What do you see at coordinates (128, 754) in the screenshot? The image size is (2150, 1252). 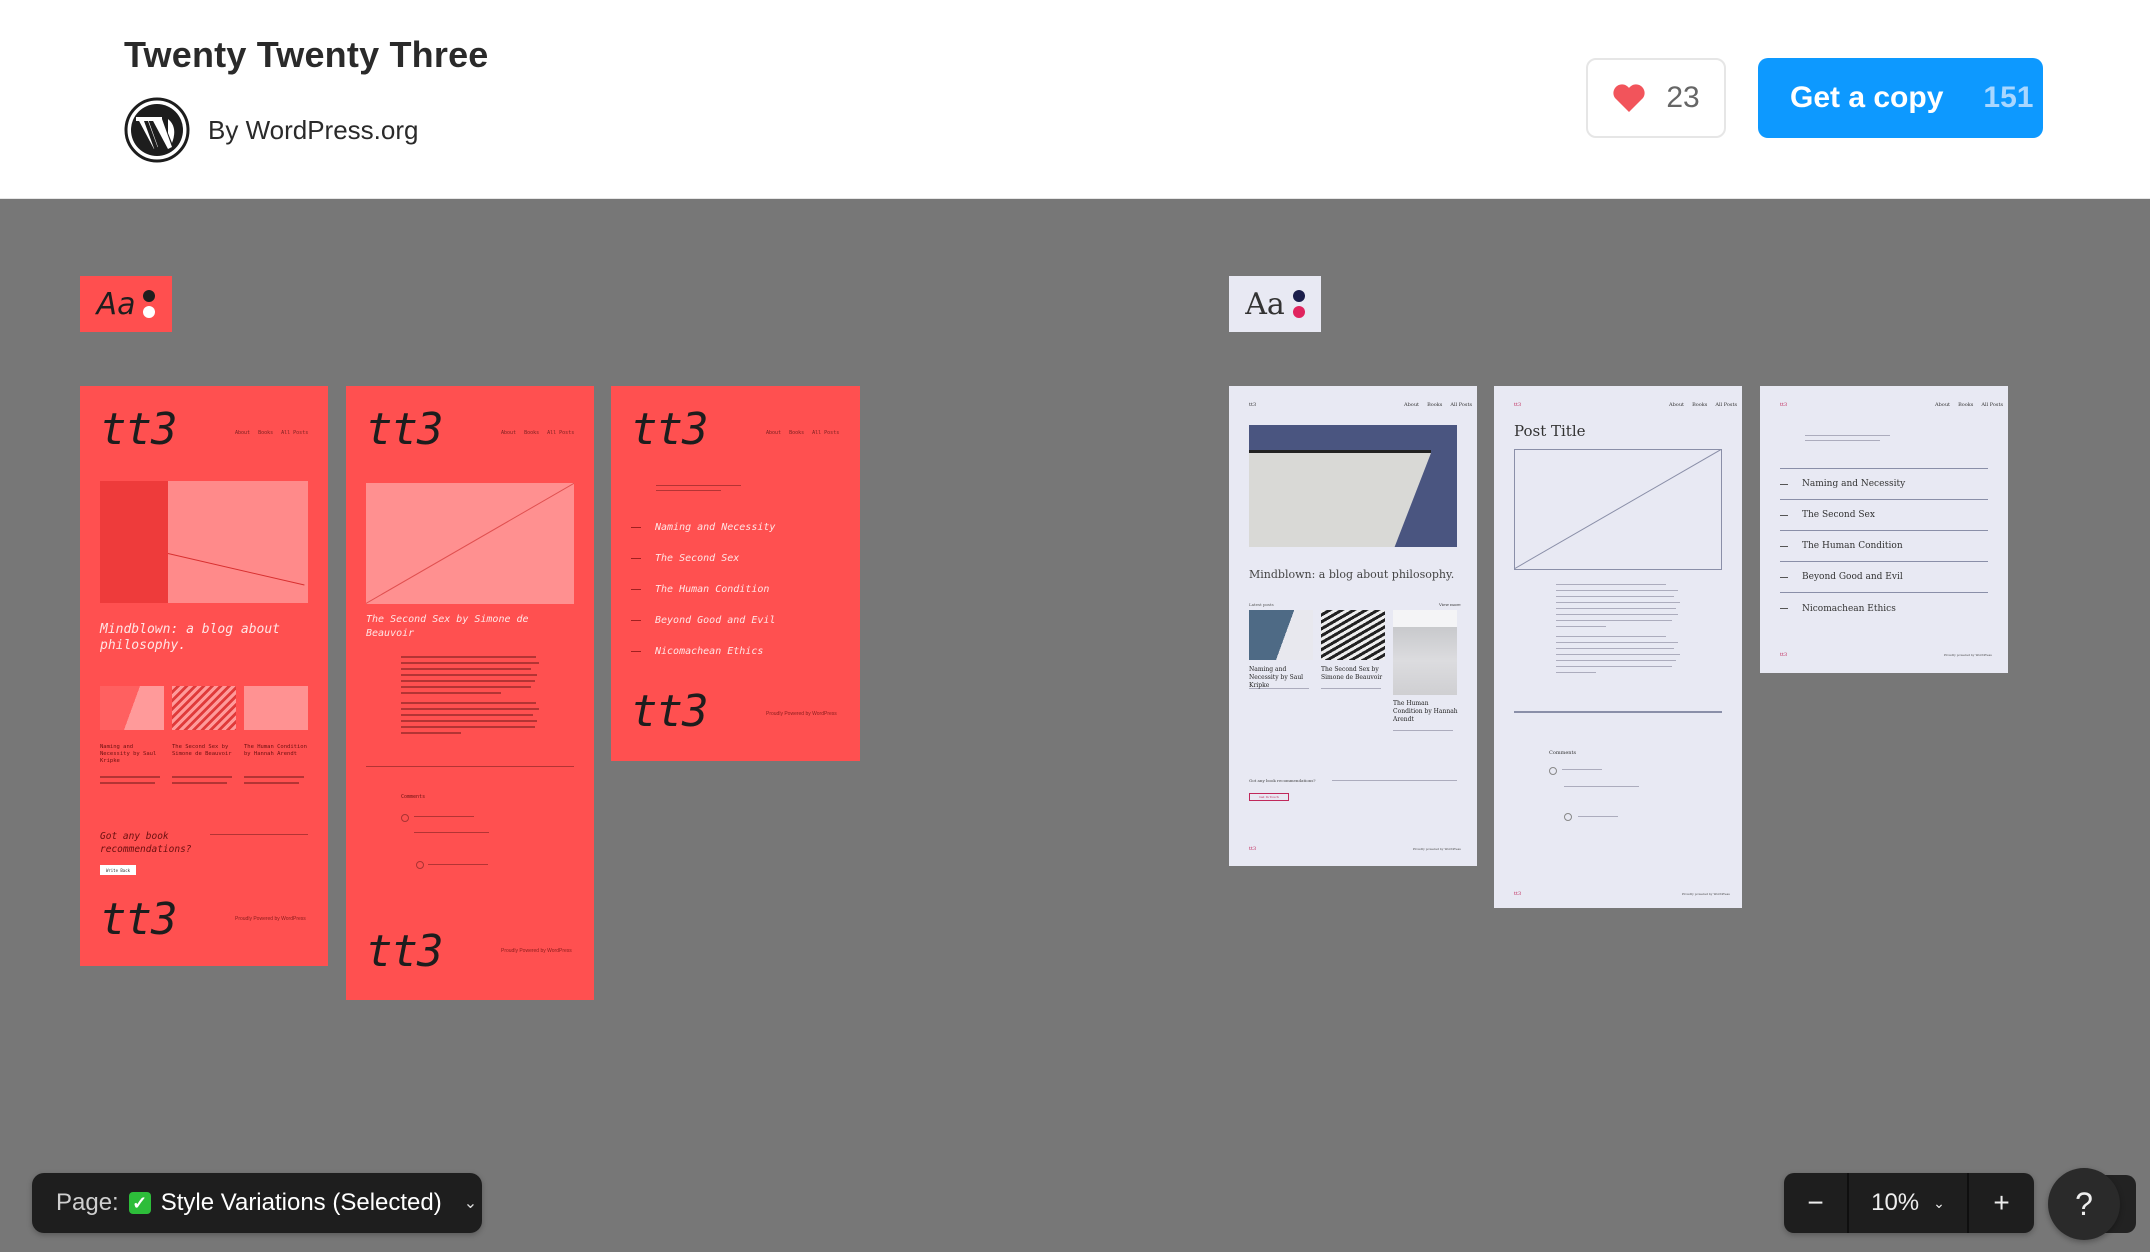 I see `post-title: Naming and Necessity by Saul Kripke` at bounding box center [128, 754].